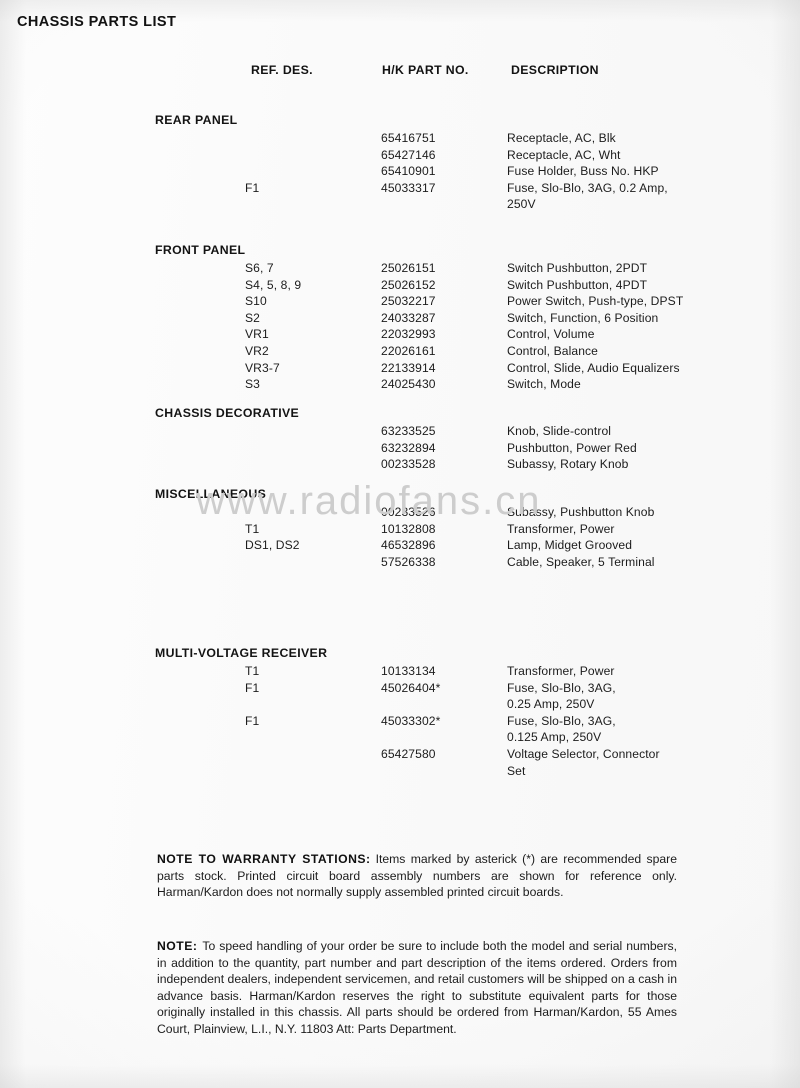 The image size is (800, 1088). I want to click on cell-part-no: 45033317, so click(408, 187).